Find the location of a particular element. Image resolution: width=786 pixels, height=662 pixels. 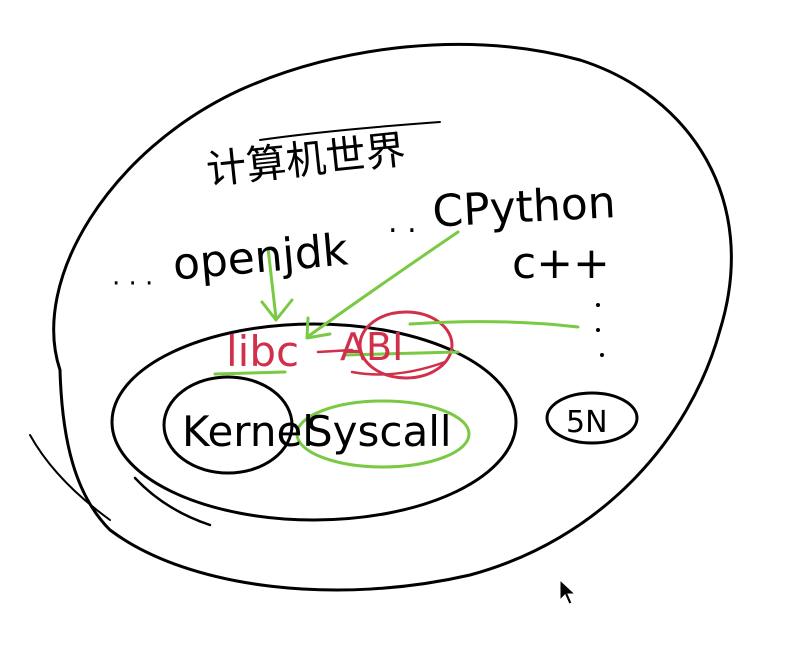

arrow-openjdk-to-libc-head is located at coordinates (277, 310).